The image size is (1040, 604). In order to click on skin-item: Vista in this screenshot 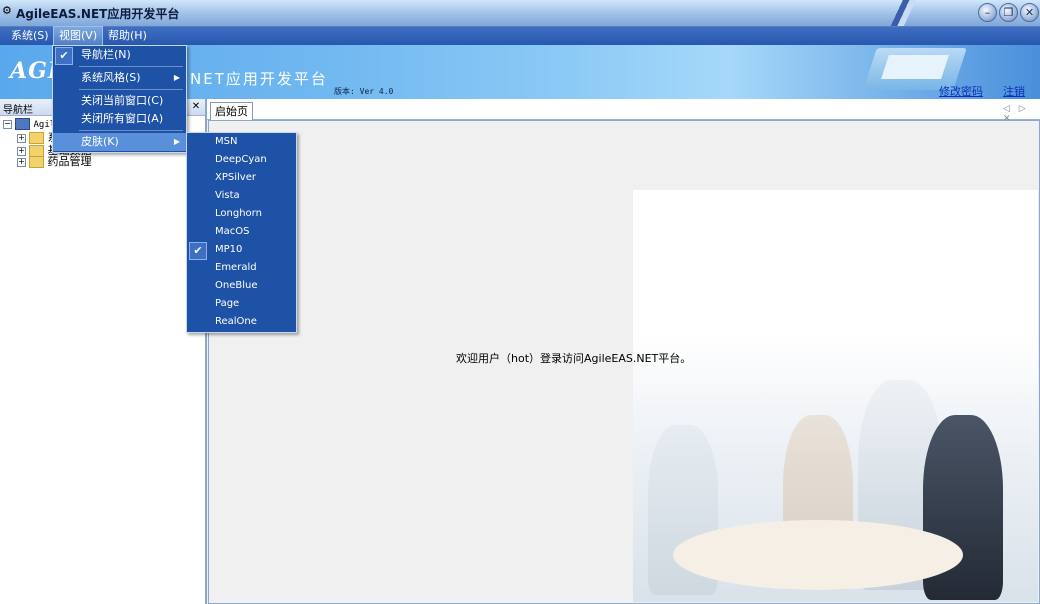, I will do `click(241, 196)`.